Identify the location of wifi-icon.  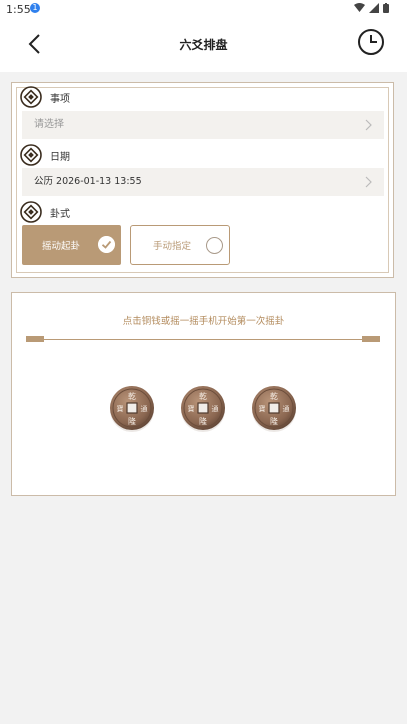
(359, 7).